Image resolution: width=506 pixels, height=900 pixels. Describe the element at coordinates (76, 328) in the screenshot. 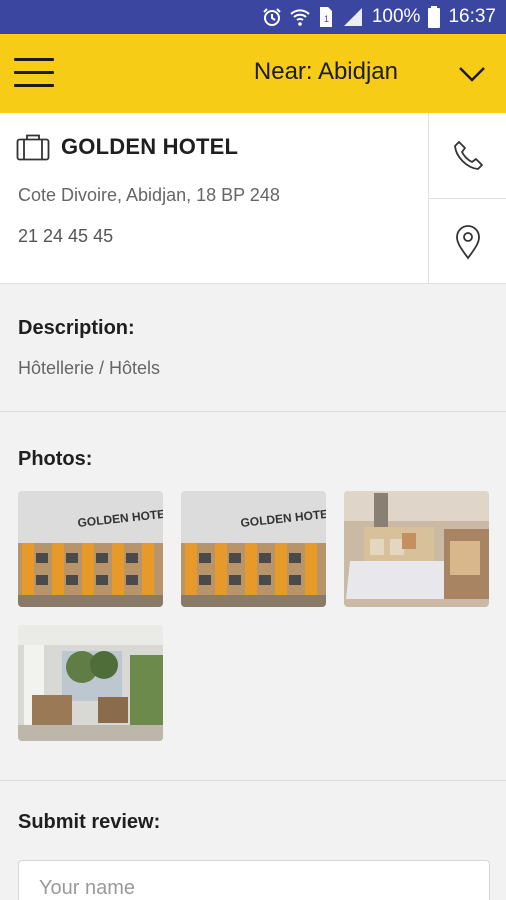

I see `description-title: Description:` at that location.